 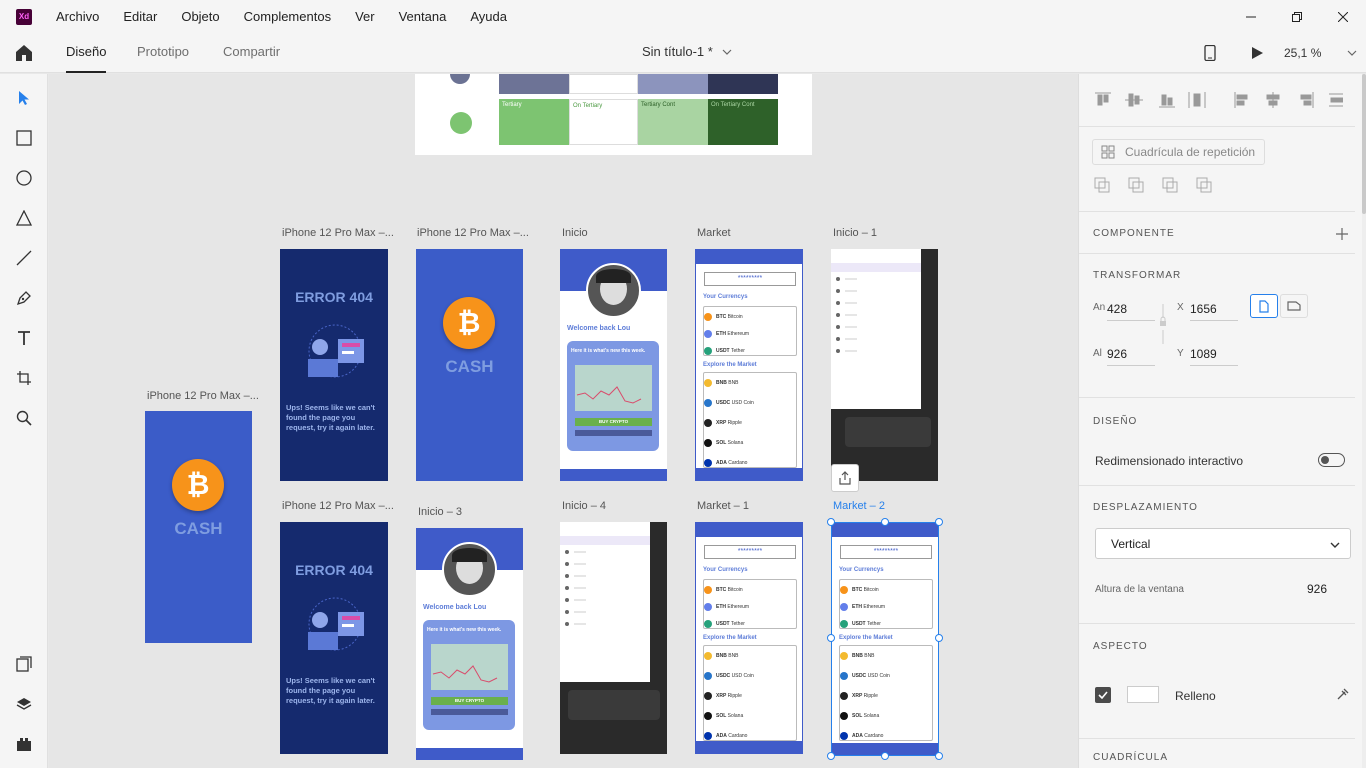 I want to click on document-title-text: Sin título-1 *, so click(x=677, y=51).